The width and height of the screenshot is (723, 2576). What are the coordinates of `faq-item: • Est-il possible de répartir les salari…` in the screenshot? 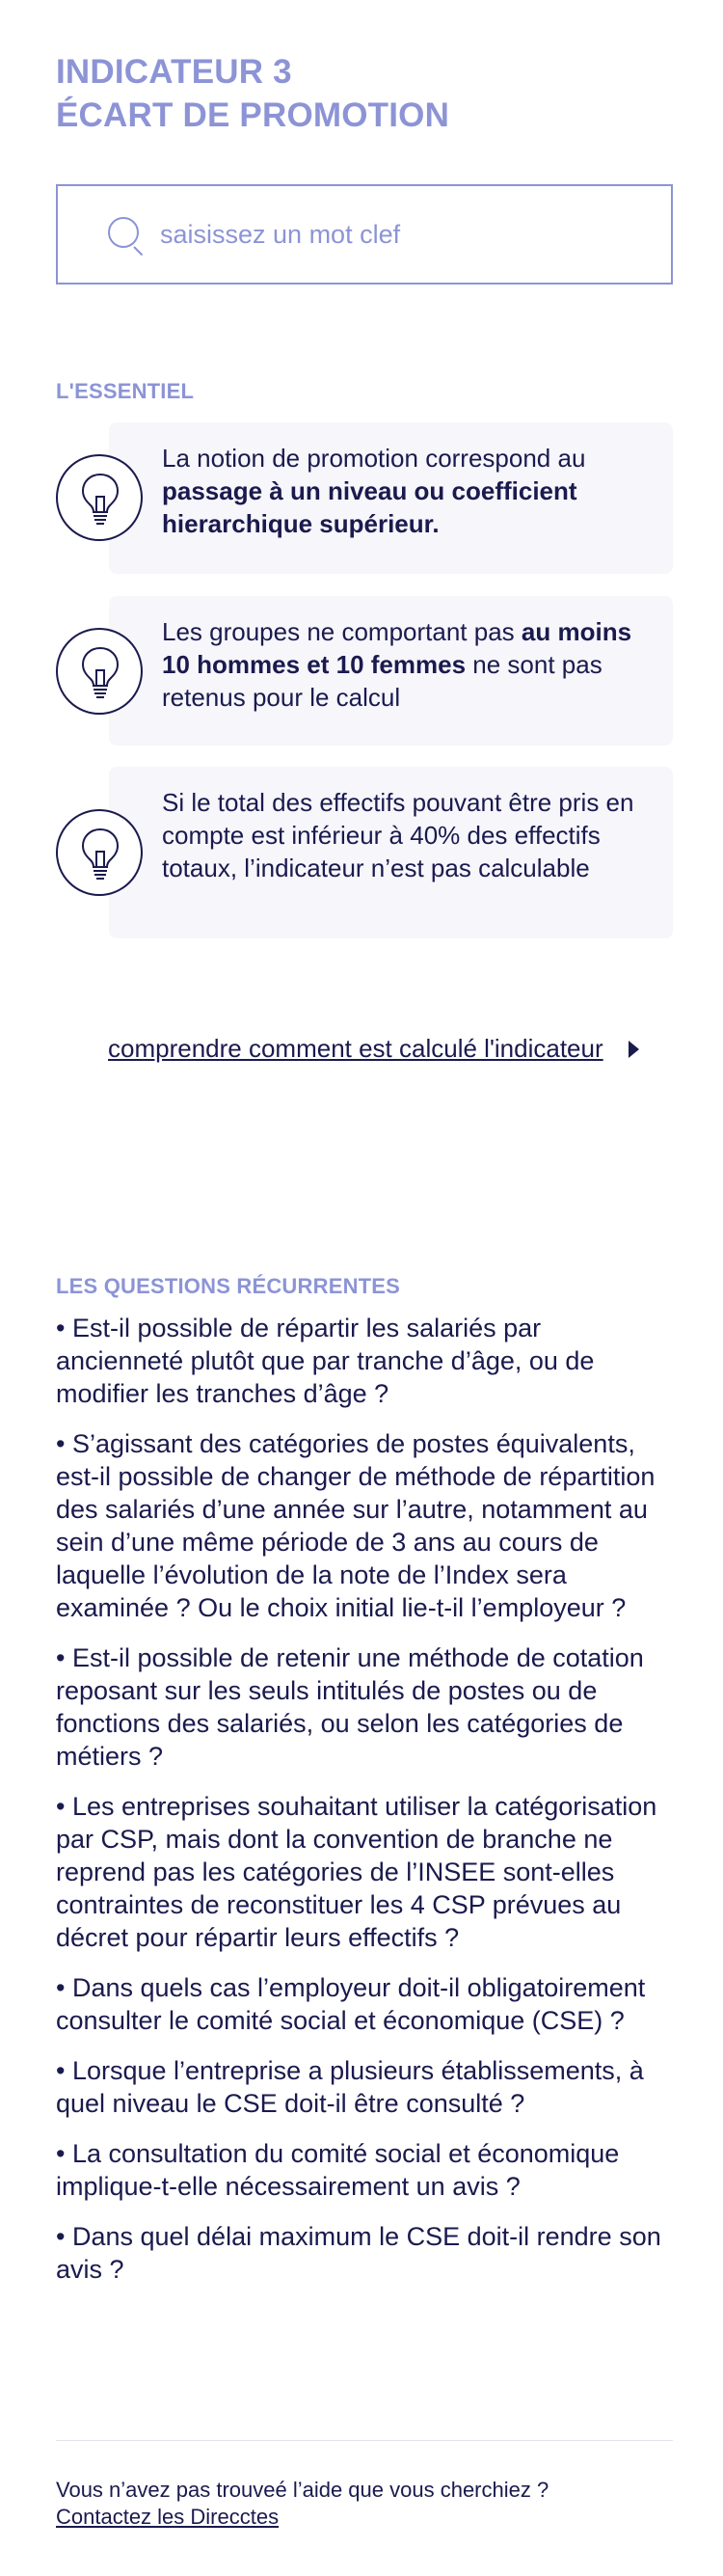 It's located at (364, 1361).